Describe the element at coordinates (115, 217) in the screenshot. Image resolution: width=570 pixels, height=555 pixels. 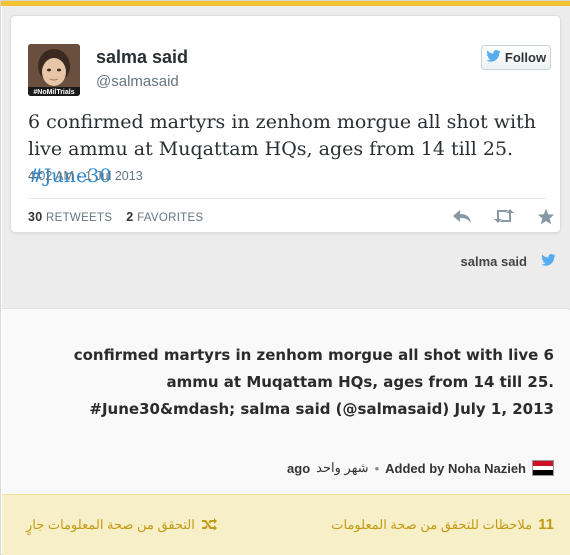
I see `tweet-stats: 30 RETWEETS 2 FAVORITES` at that location.